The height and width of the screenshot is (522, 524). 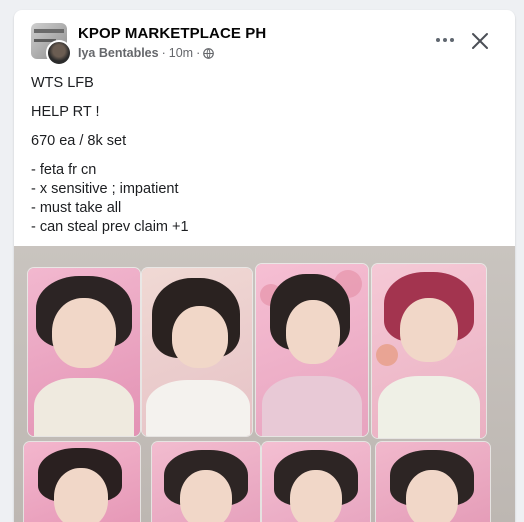 What do you see at coordinates (172, 33) in the screenshot?
I see `group-name-link: KPOP MARKETPLACE PH` at bounding box center [172, 33].